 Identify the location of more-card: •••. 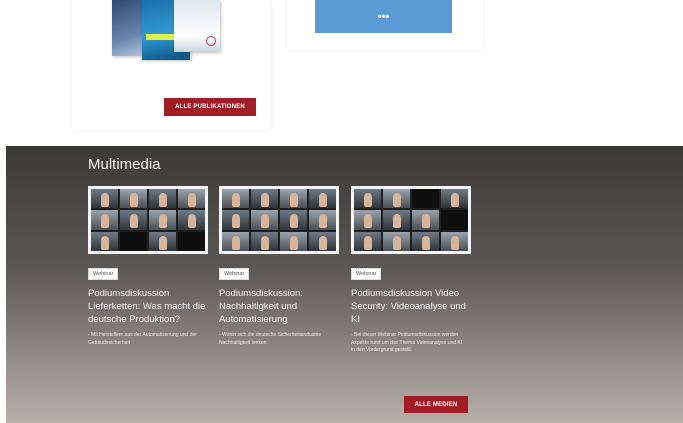
(385, 25).